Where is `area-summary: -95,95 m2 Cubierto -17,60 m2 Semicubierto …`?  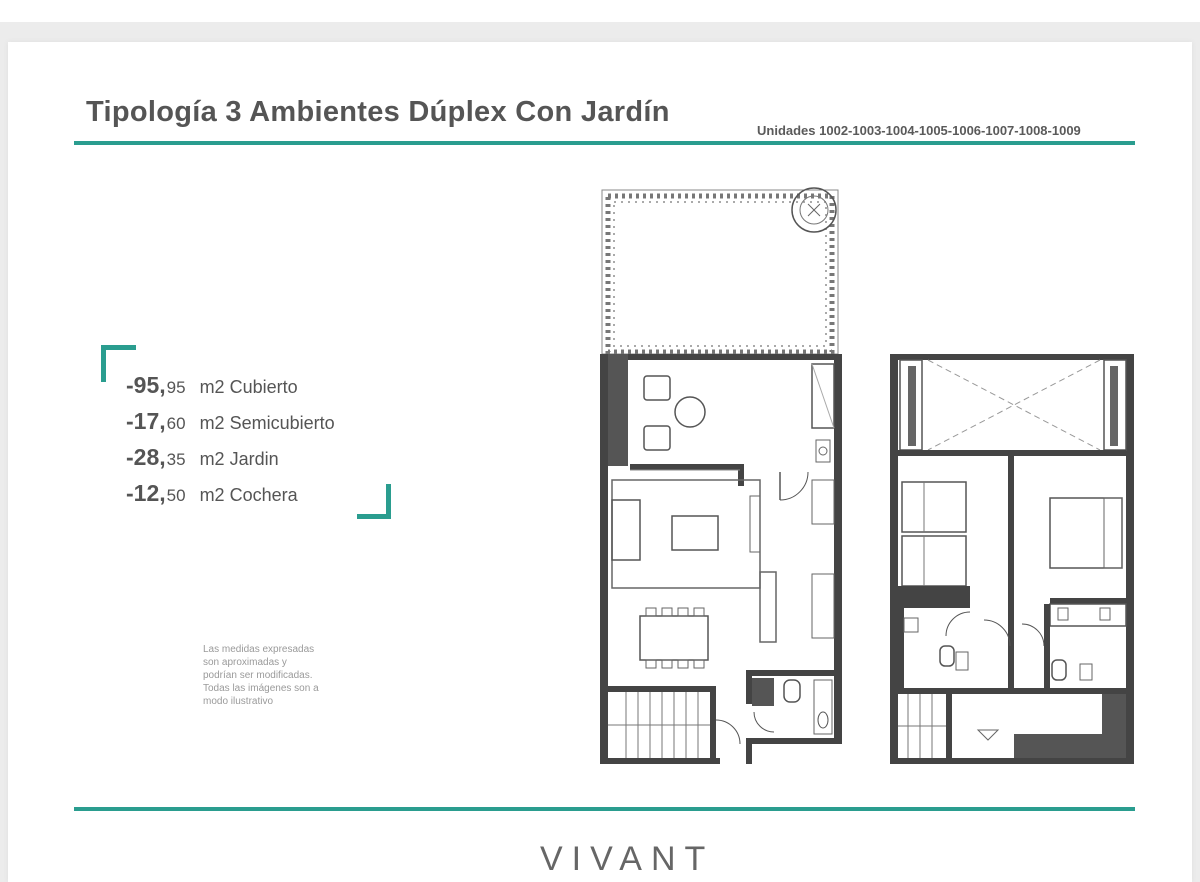
area-summary: -95,95 m2 Cubierto -17,60 m2 Semicubierto … is located at coordinates (230, 442).